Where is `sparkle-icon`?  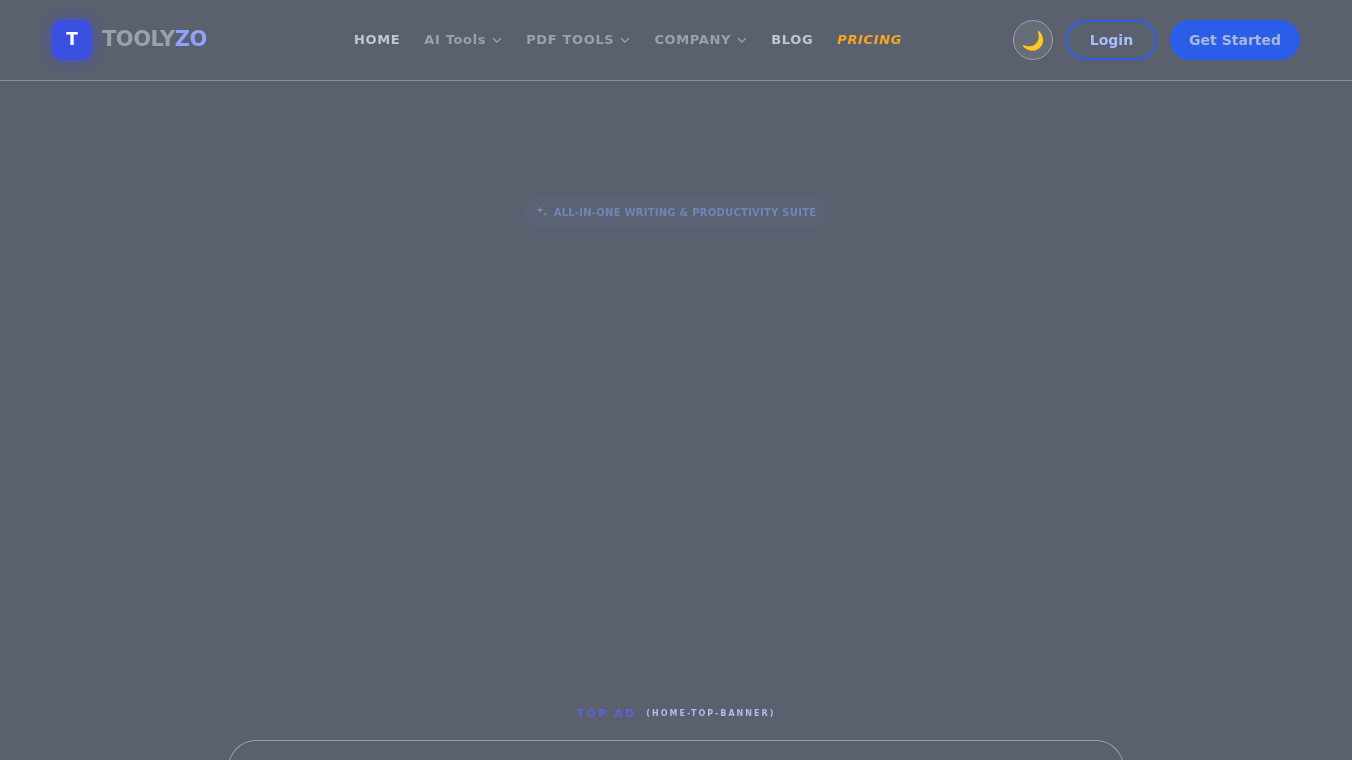 sparkle-icon is located at coordinates (541, 212).